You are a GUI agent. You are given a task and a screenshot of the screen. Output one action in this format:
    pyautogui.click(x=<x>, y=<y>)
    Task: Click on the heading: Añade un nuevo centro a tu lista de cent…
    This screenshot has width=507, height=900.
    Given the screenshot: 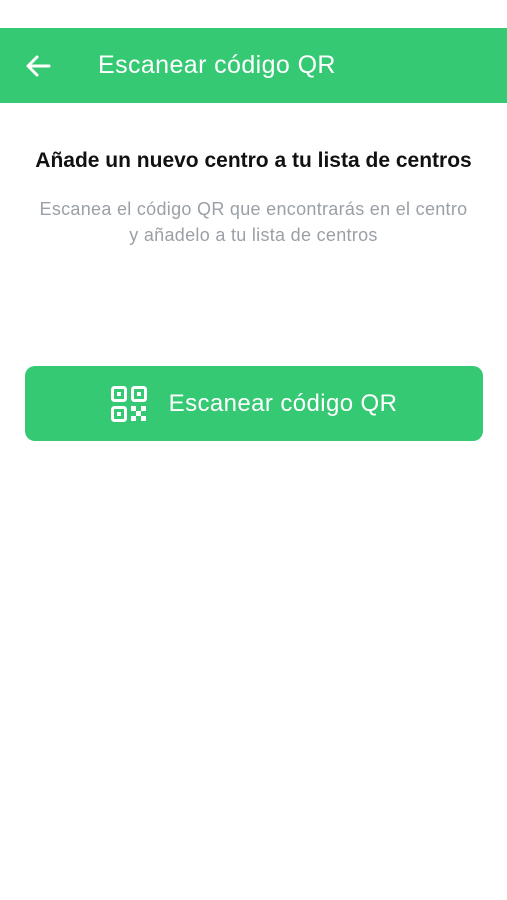 What is the action you would take?
    pyautogui.click(x=253, y=160)
    